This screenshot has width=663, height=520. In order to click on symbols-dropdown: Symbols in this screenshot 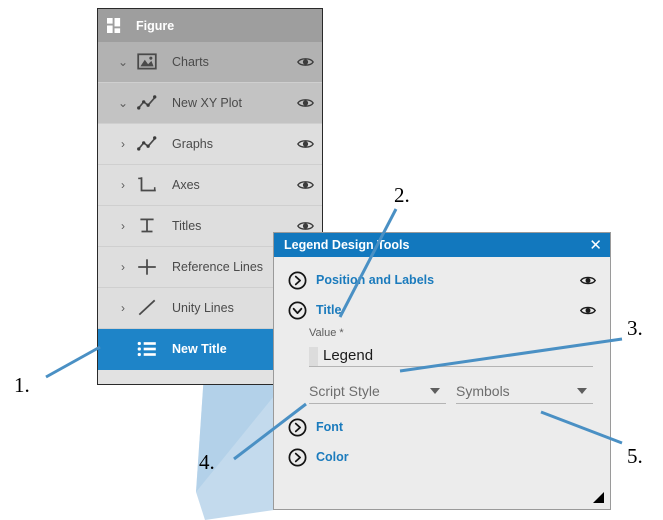, I will do `click(524, 391)`.